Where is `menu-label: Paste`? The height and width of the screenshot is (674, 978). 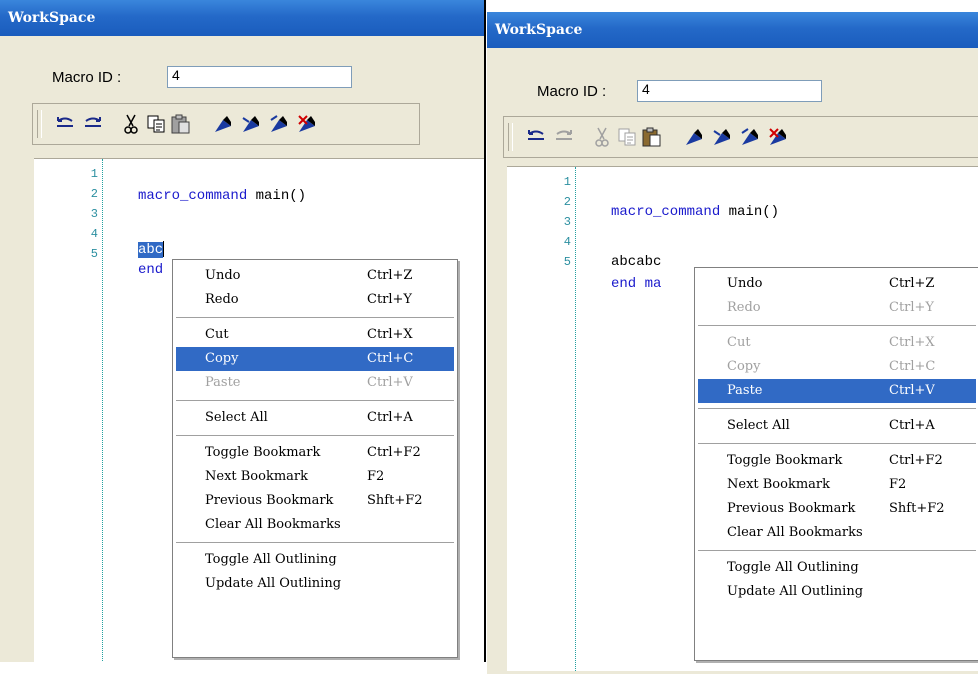
menu-label: Paste is located at coordinates (745, 390).